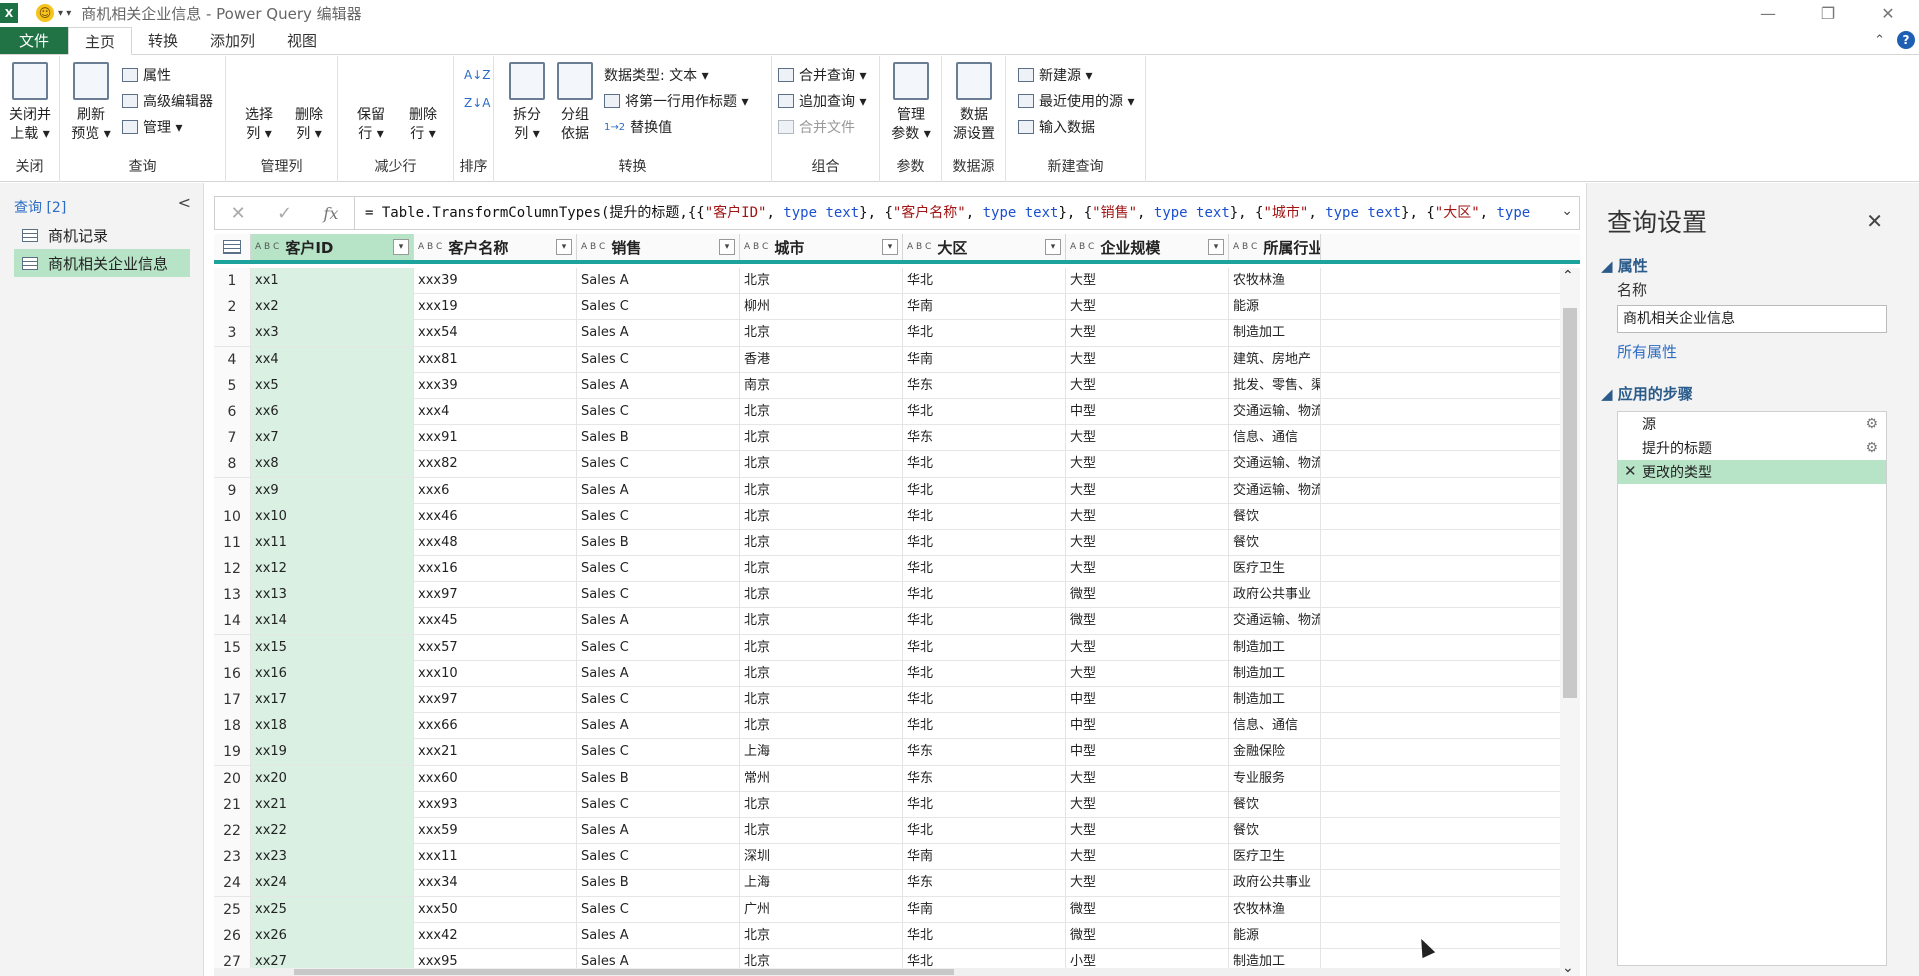 The height and width of the screenshot is (976, 1919). Describe the element at coordinates (64, 13) in the screenshot. I see `quick-access-dropdown-icon: ▾ ▾` at that location.